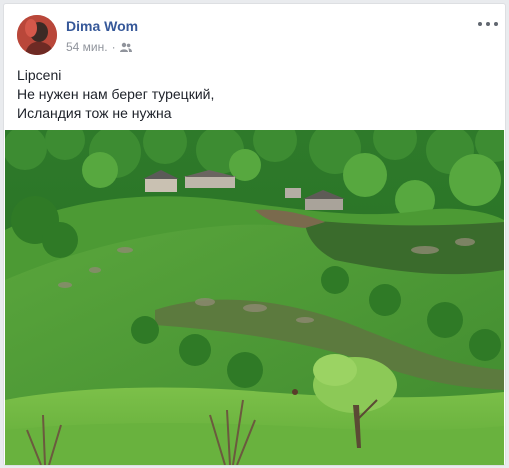  Describe the element at coordinates (87, 47) in the screenshot. I see `post-timestamp: 54 мин.` at that location.